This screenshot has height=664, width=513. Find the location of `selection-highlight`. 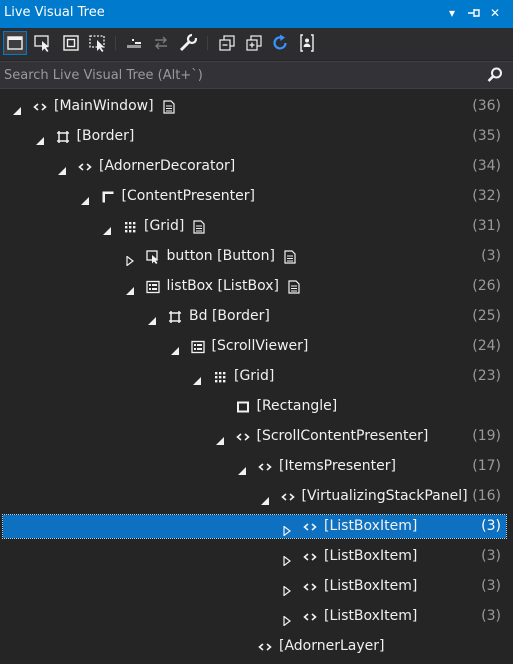

selection-highlight is located at coordinates (254, 526).